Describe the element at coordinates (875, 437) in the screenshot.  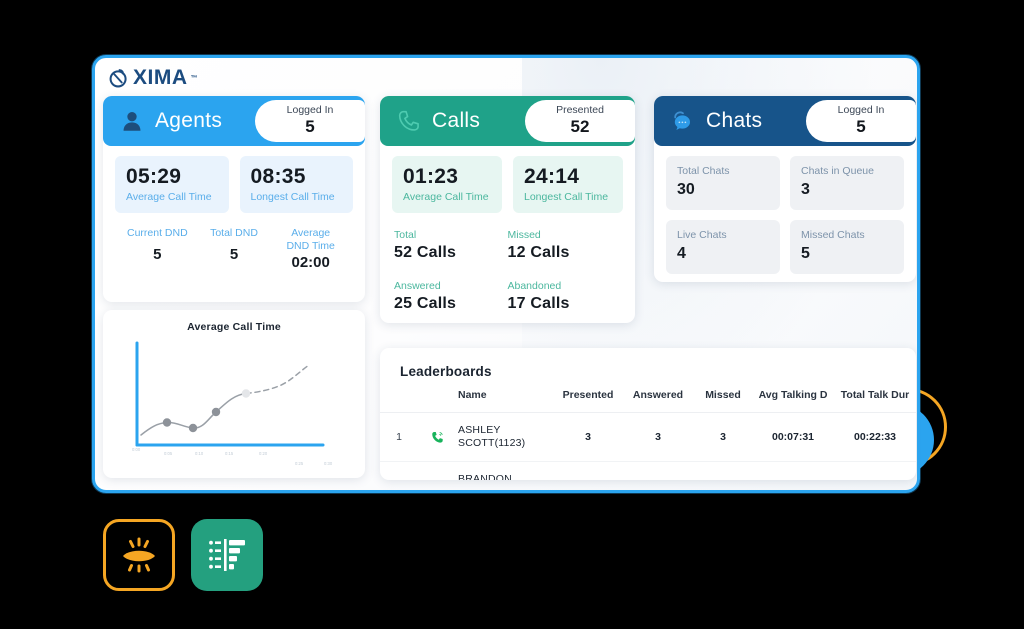
I see `row-total-talk-duration: 00:22:33` at that location.